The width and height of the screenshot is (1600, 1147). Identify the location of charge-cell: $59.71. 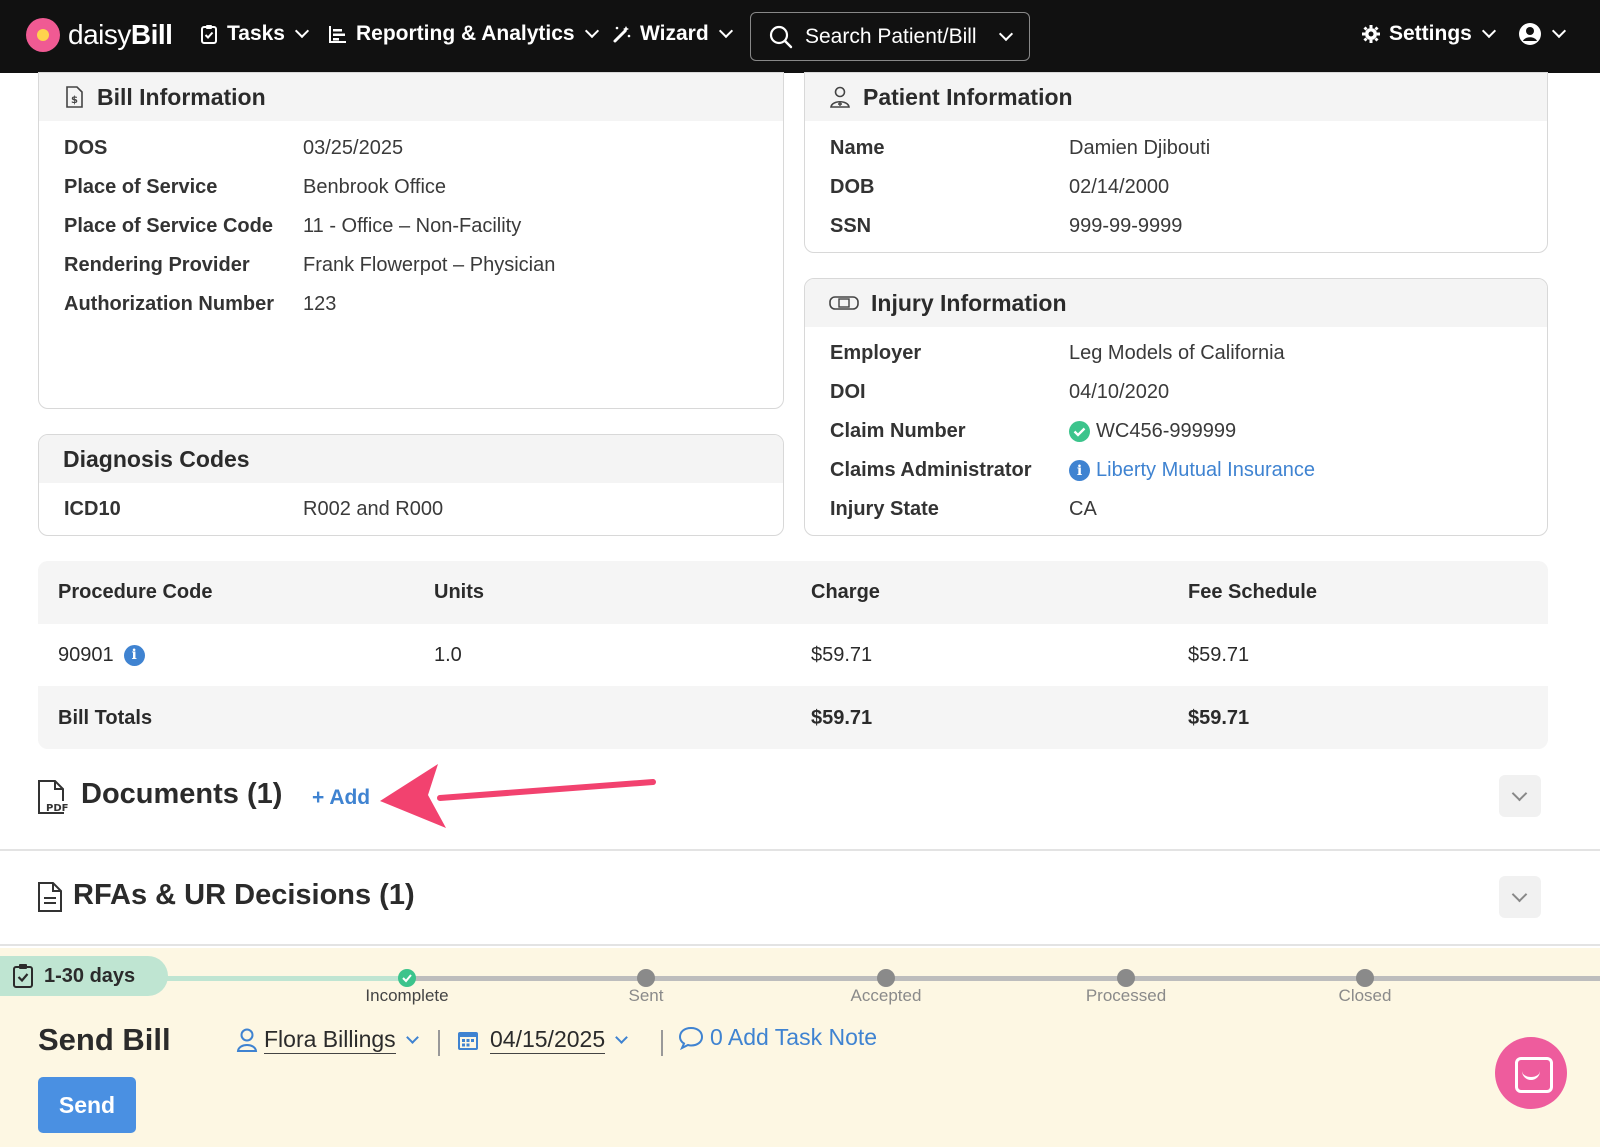
(842, 654).